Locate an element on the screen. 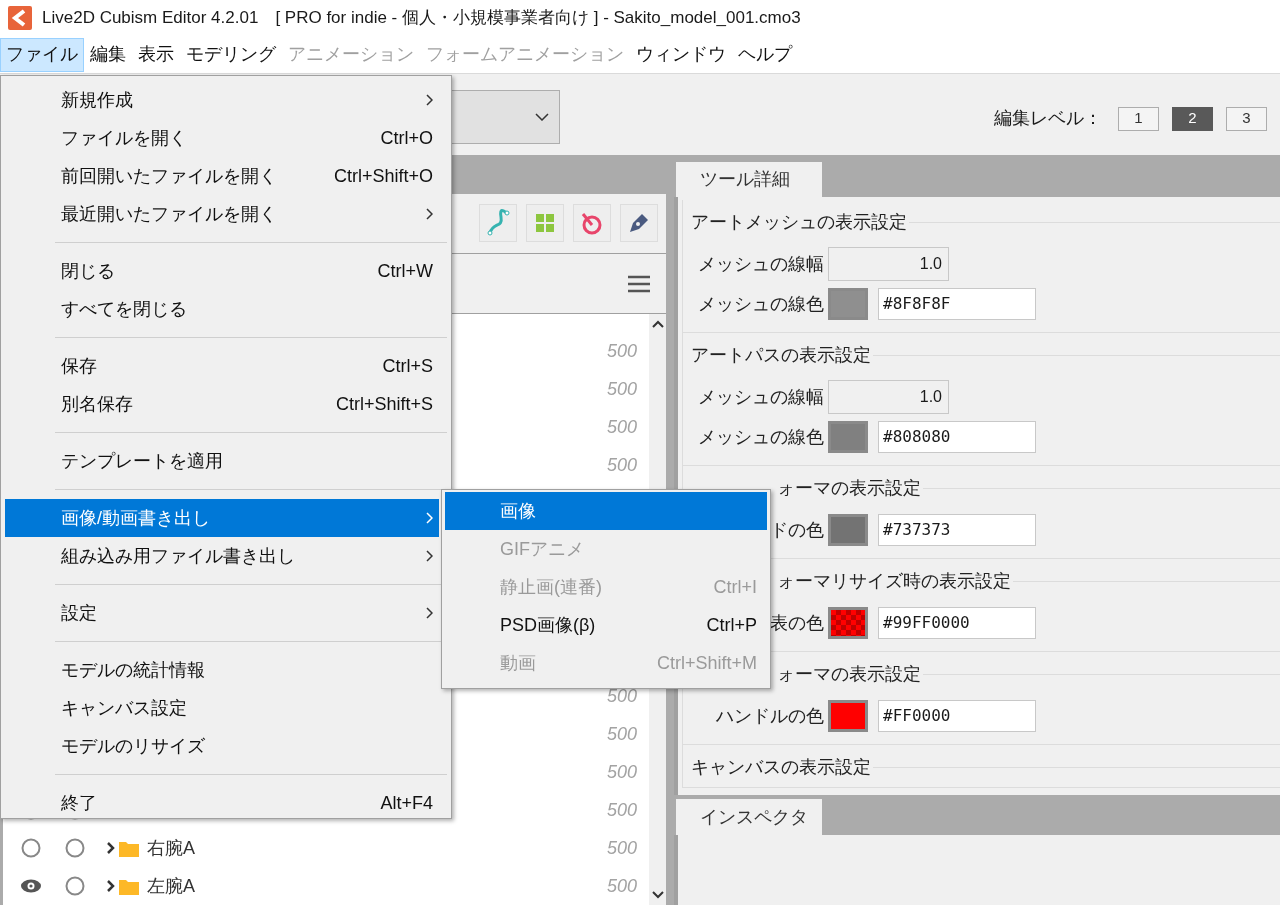 The width and height of the screenshot is (1280, 905). menu-item: 新規作成 is located at coordinates (222, 100).